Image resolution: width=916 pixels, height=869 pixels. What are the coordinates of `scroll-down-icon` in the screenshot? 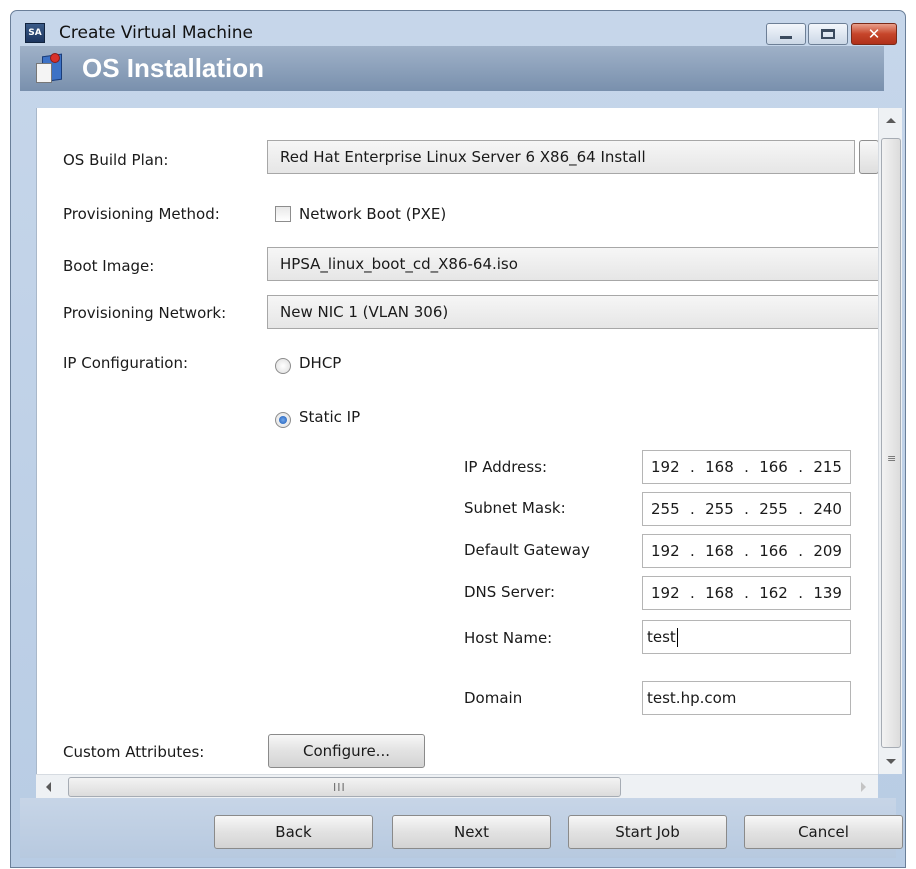 It's located at (891, 761).